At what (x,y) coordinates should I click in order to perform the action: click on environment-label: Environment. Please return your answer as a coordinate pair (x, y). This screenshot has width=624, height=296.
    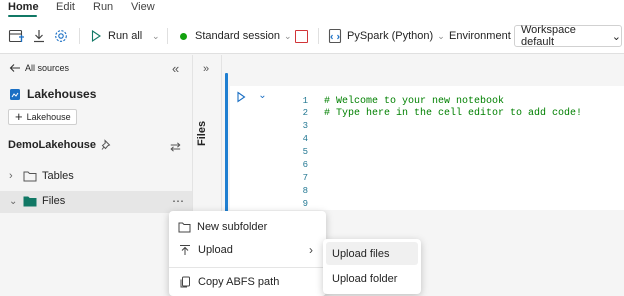
    Looking at the image, I should click on (480, 36).